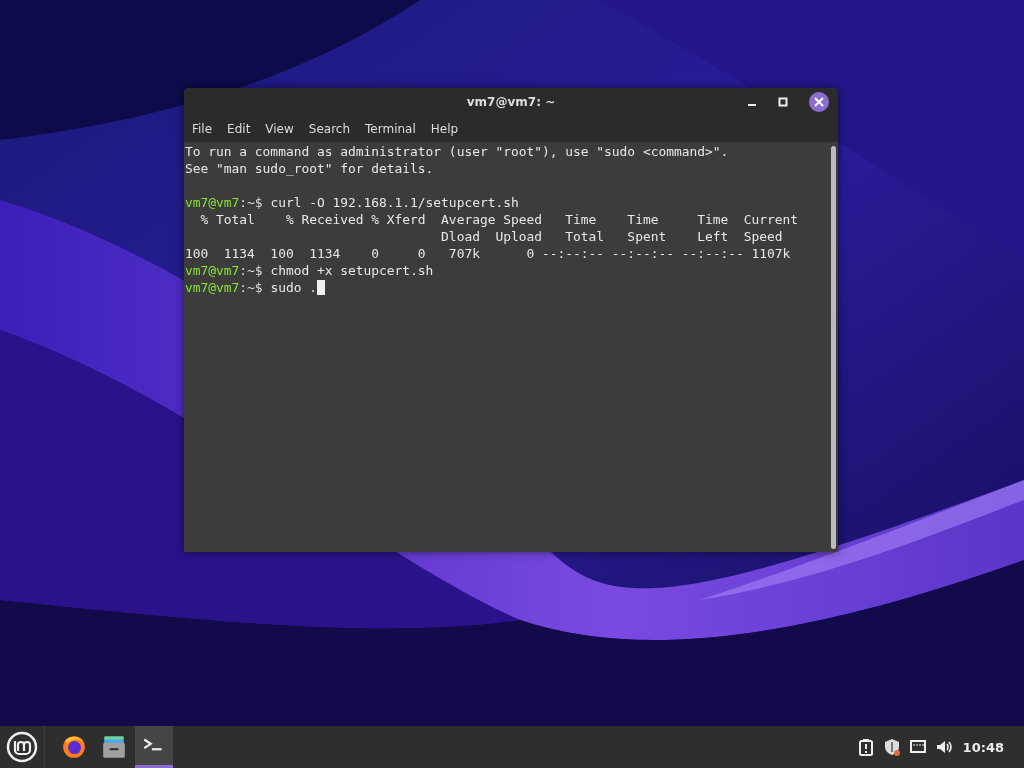 The image size is (1024, 768). Describe the element at coordinates (309, 168) in the screenshot. I see `terminal-output: See "man sudo_root" for details.` at that location.